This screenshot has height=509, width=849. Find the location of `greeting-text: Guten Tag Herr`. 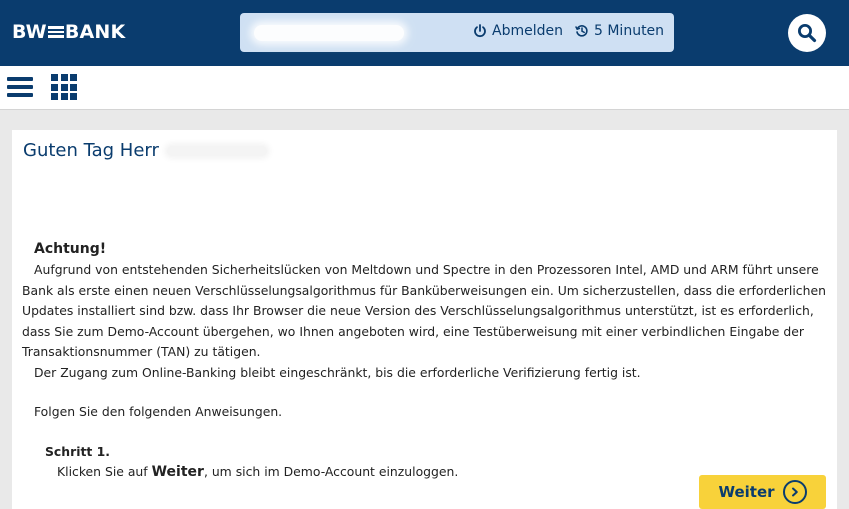

greeting-text: Guten Tag Herr is located at coordinates (91, 150).